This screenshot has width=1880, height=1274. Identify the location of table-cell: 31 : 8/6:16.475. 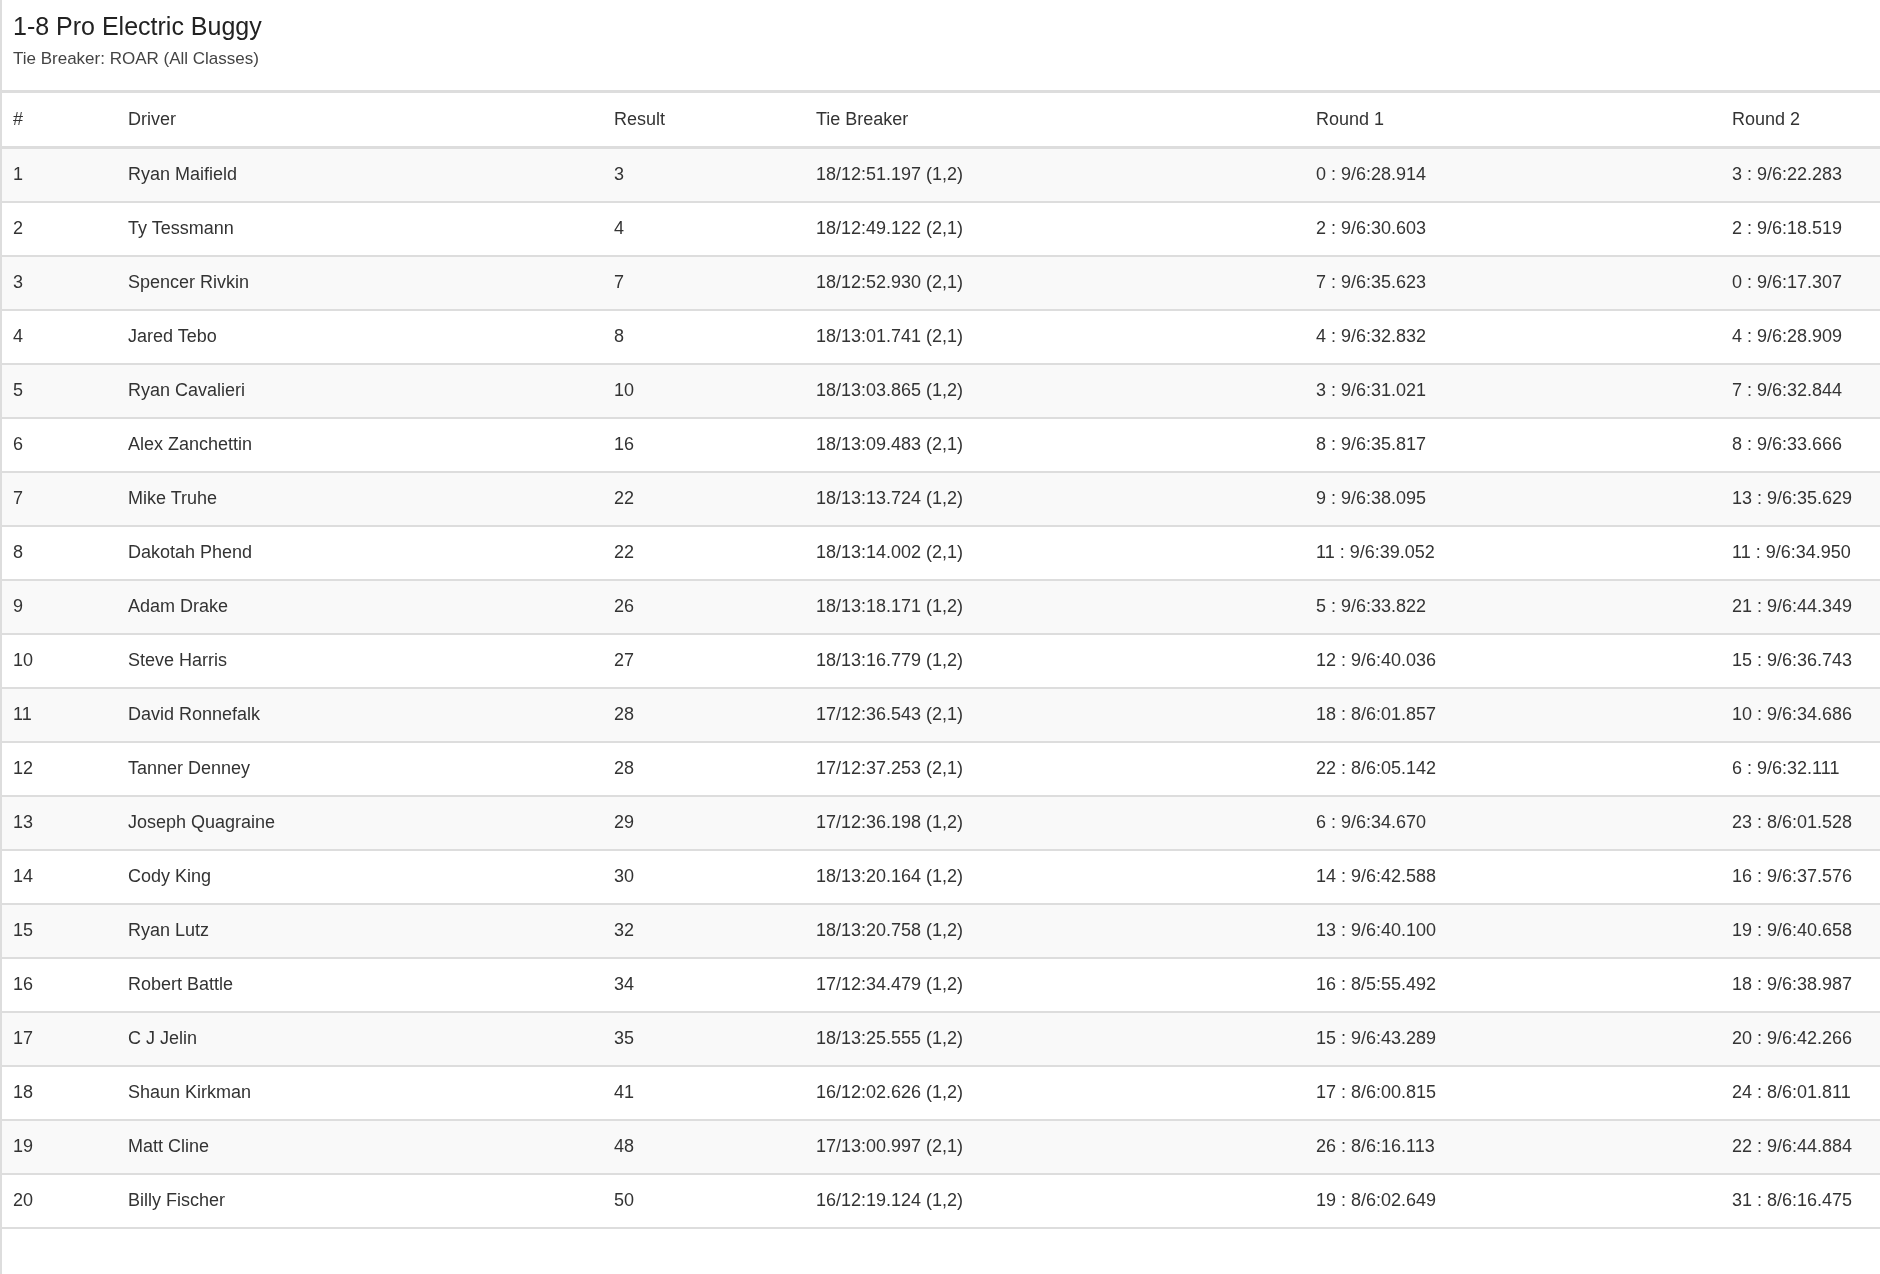
(1800, 1200).